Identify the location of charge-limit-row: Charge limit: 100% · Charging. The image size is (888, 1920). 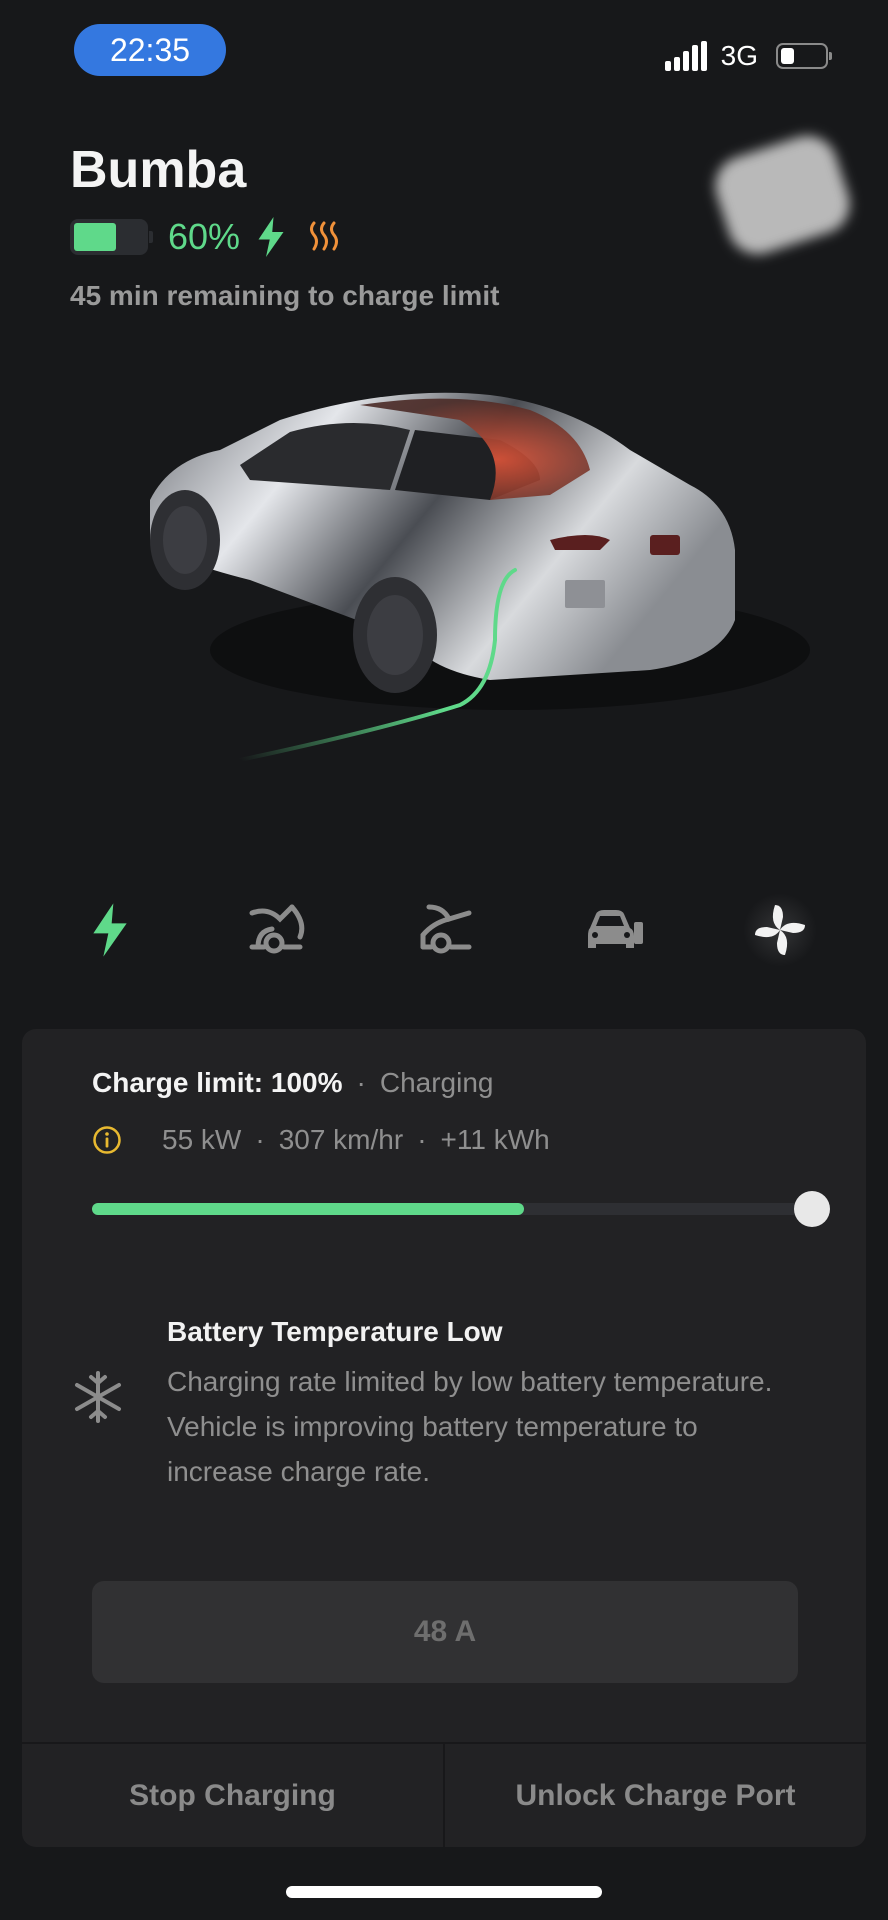
(293, 1083).